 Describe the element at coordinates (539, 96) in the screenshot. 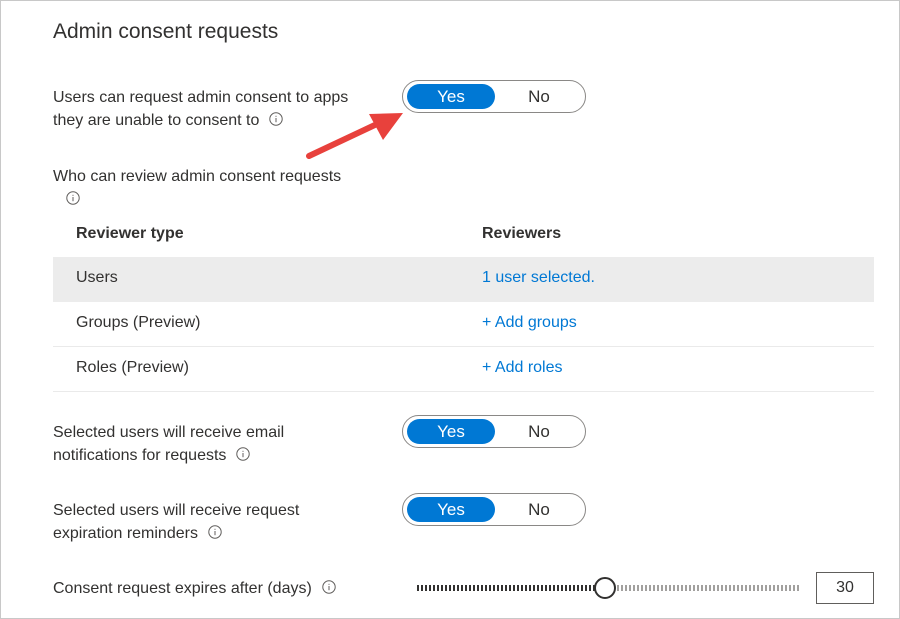

I see `request-consent-no-option: No` at that location.